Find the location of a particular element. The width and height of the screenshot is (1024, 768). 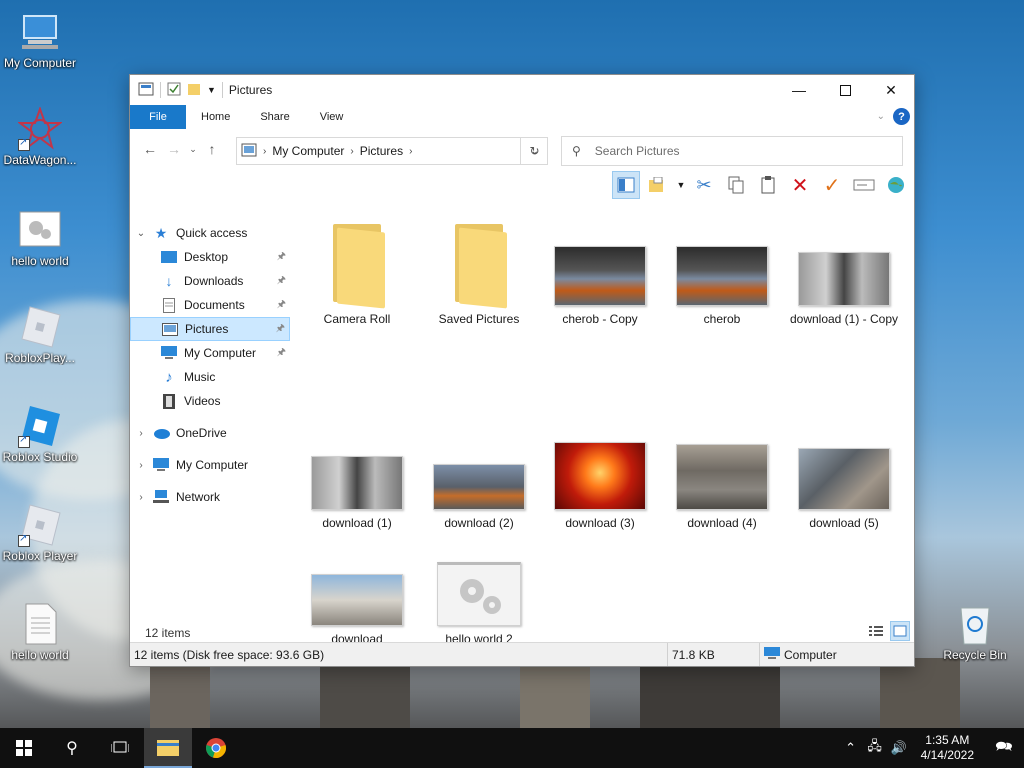

desktop-icon-hello-world-image: hello world is located at coordinates (40, 238).